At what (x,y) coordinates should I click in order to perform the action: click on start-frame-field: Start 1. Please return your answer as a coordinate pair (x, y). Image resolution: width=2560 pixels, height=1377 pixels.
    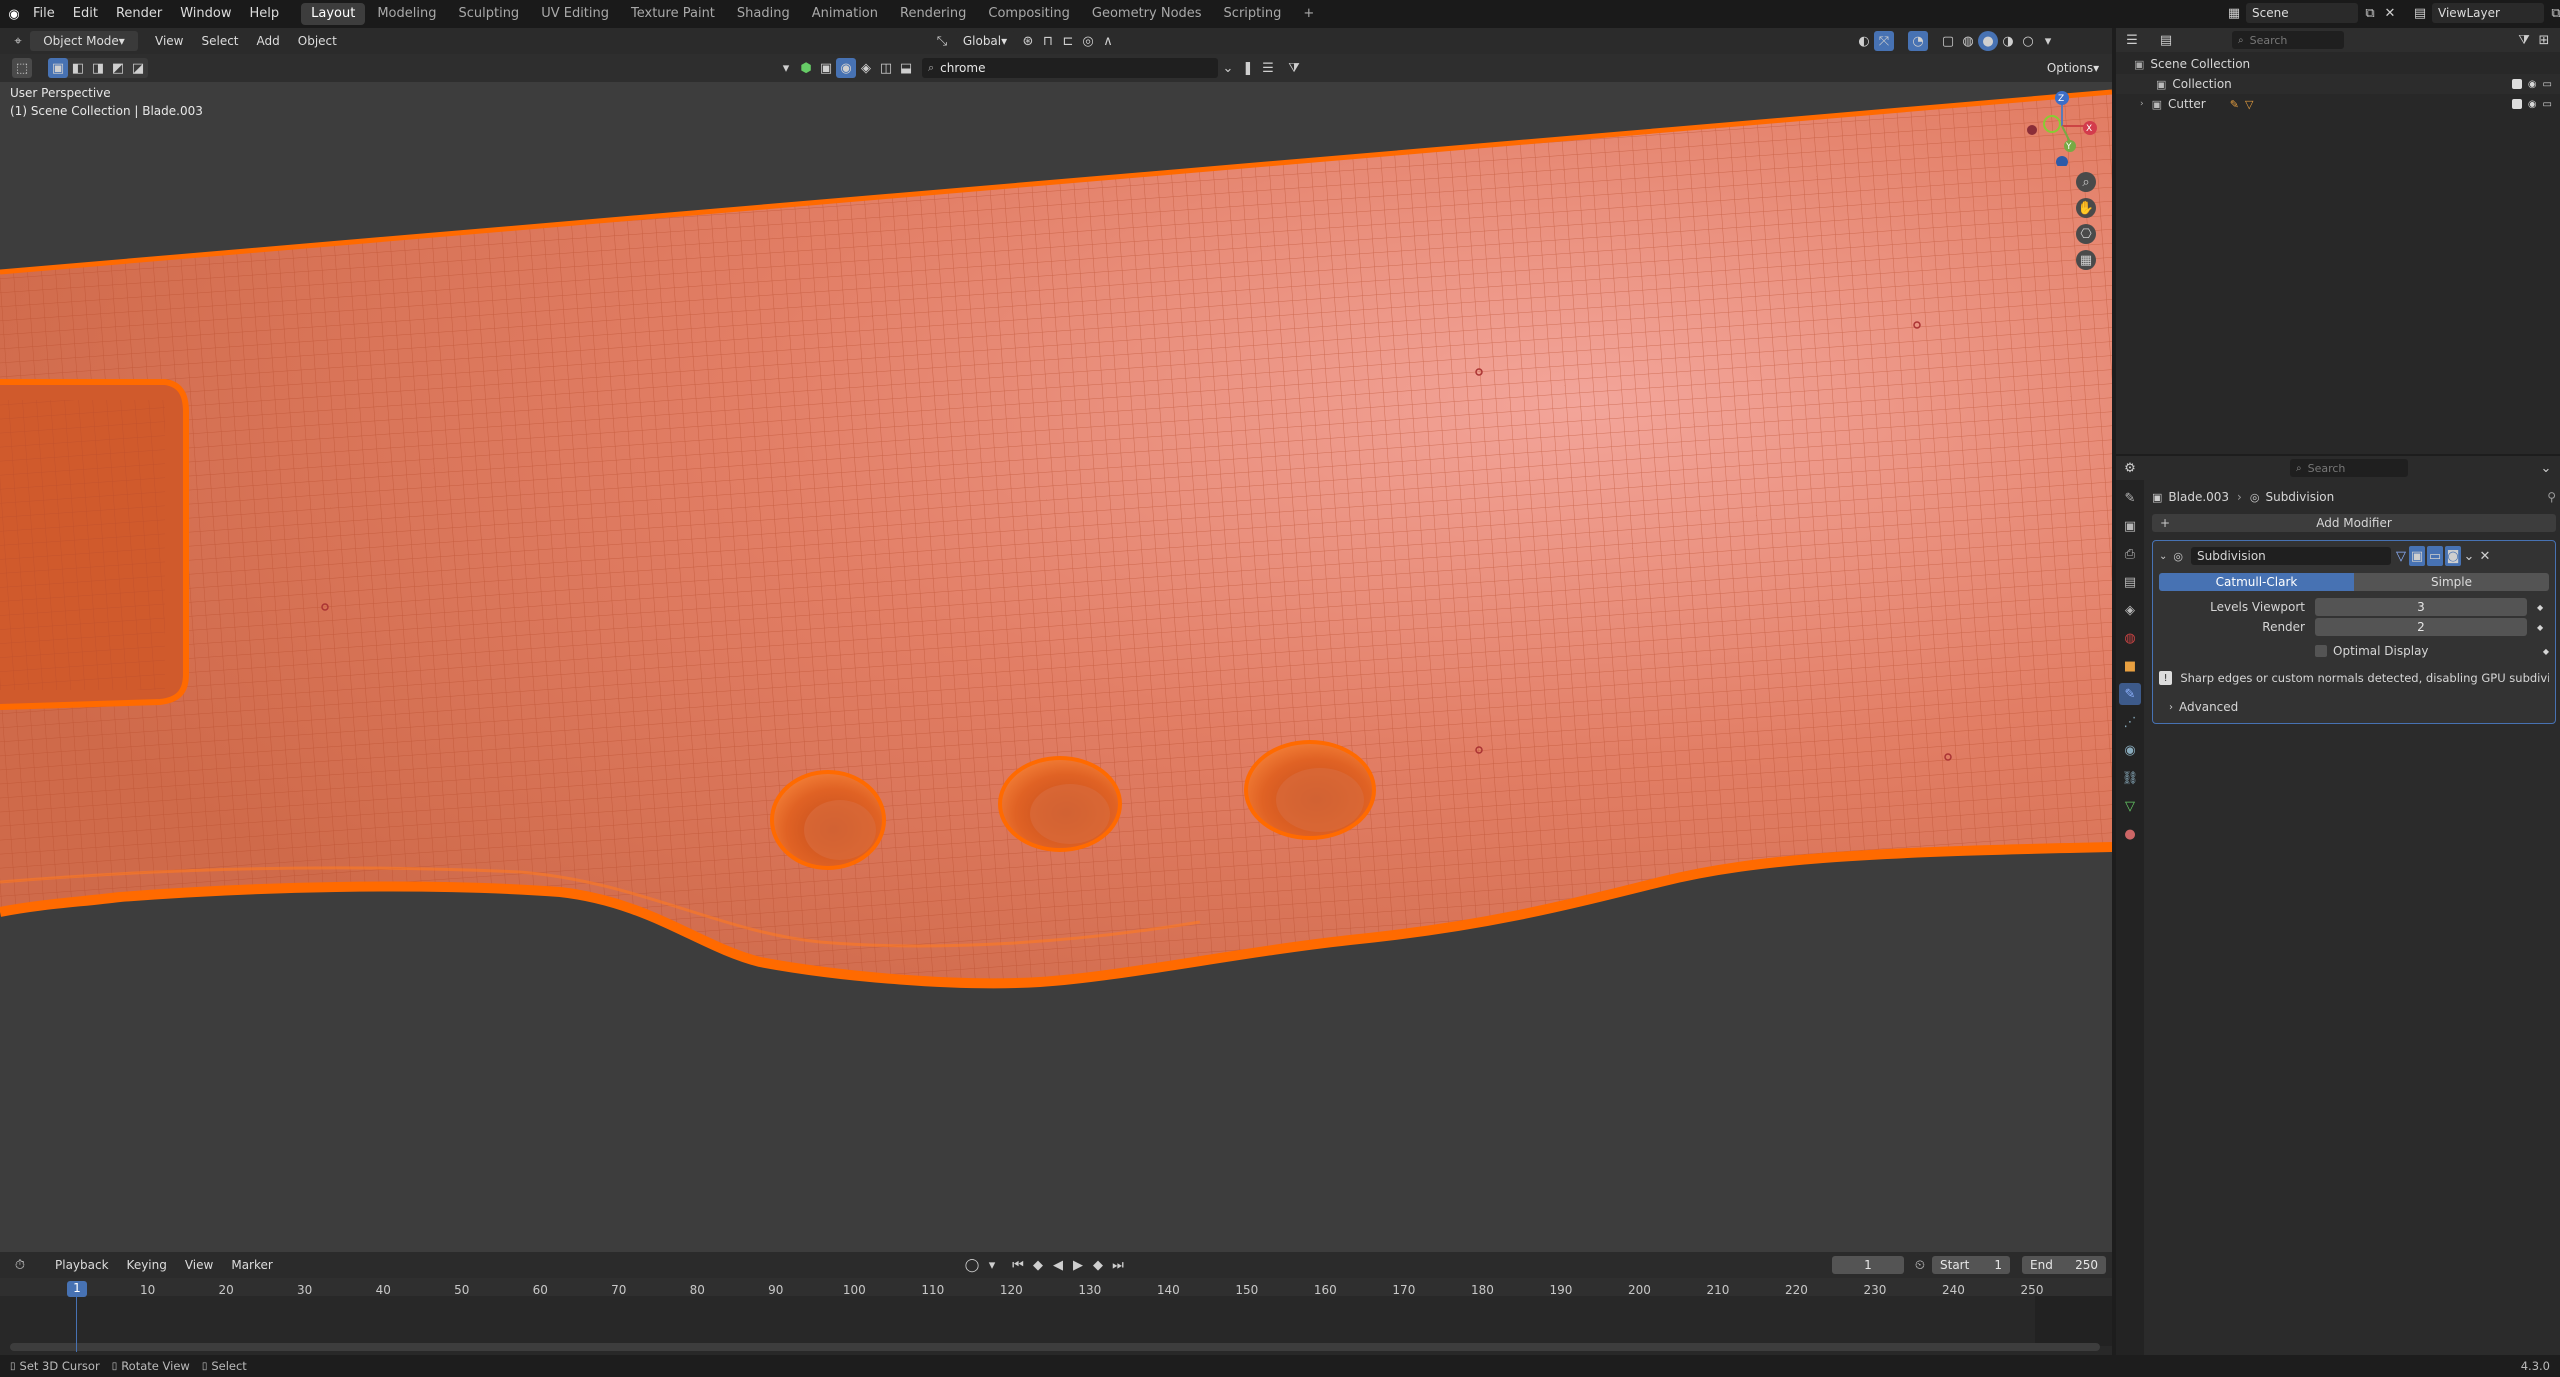
    Looking at the image, I should click on (1971, 1265).